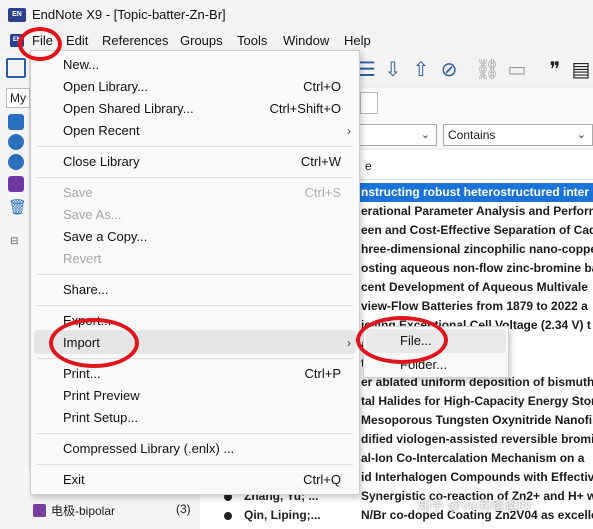 The image size is (593, 529). I want to click on search-filter-row: ⌄ Contains ⌄, so click(474, 135).